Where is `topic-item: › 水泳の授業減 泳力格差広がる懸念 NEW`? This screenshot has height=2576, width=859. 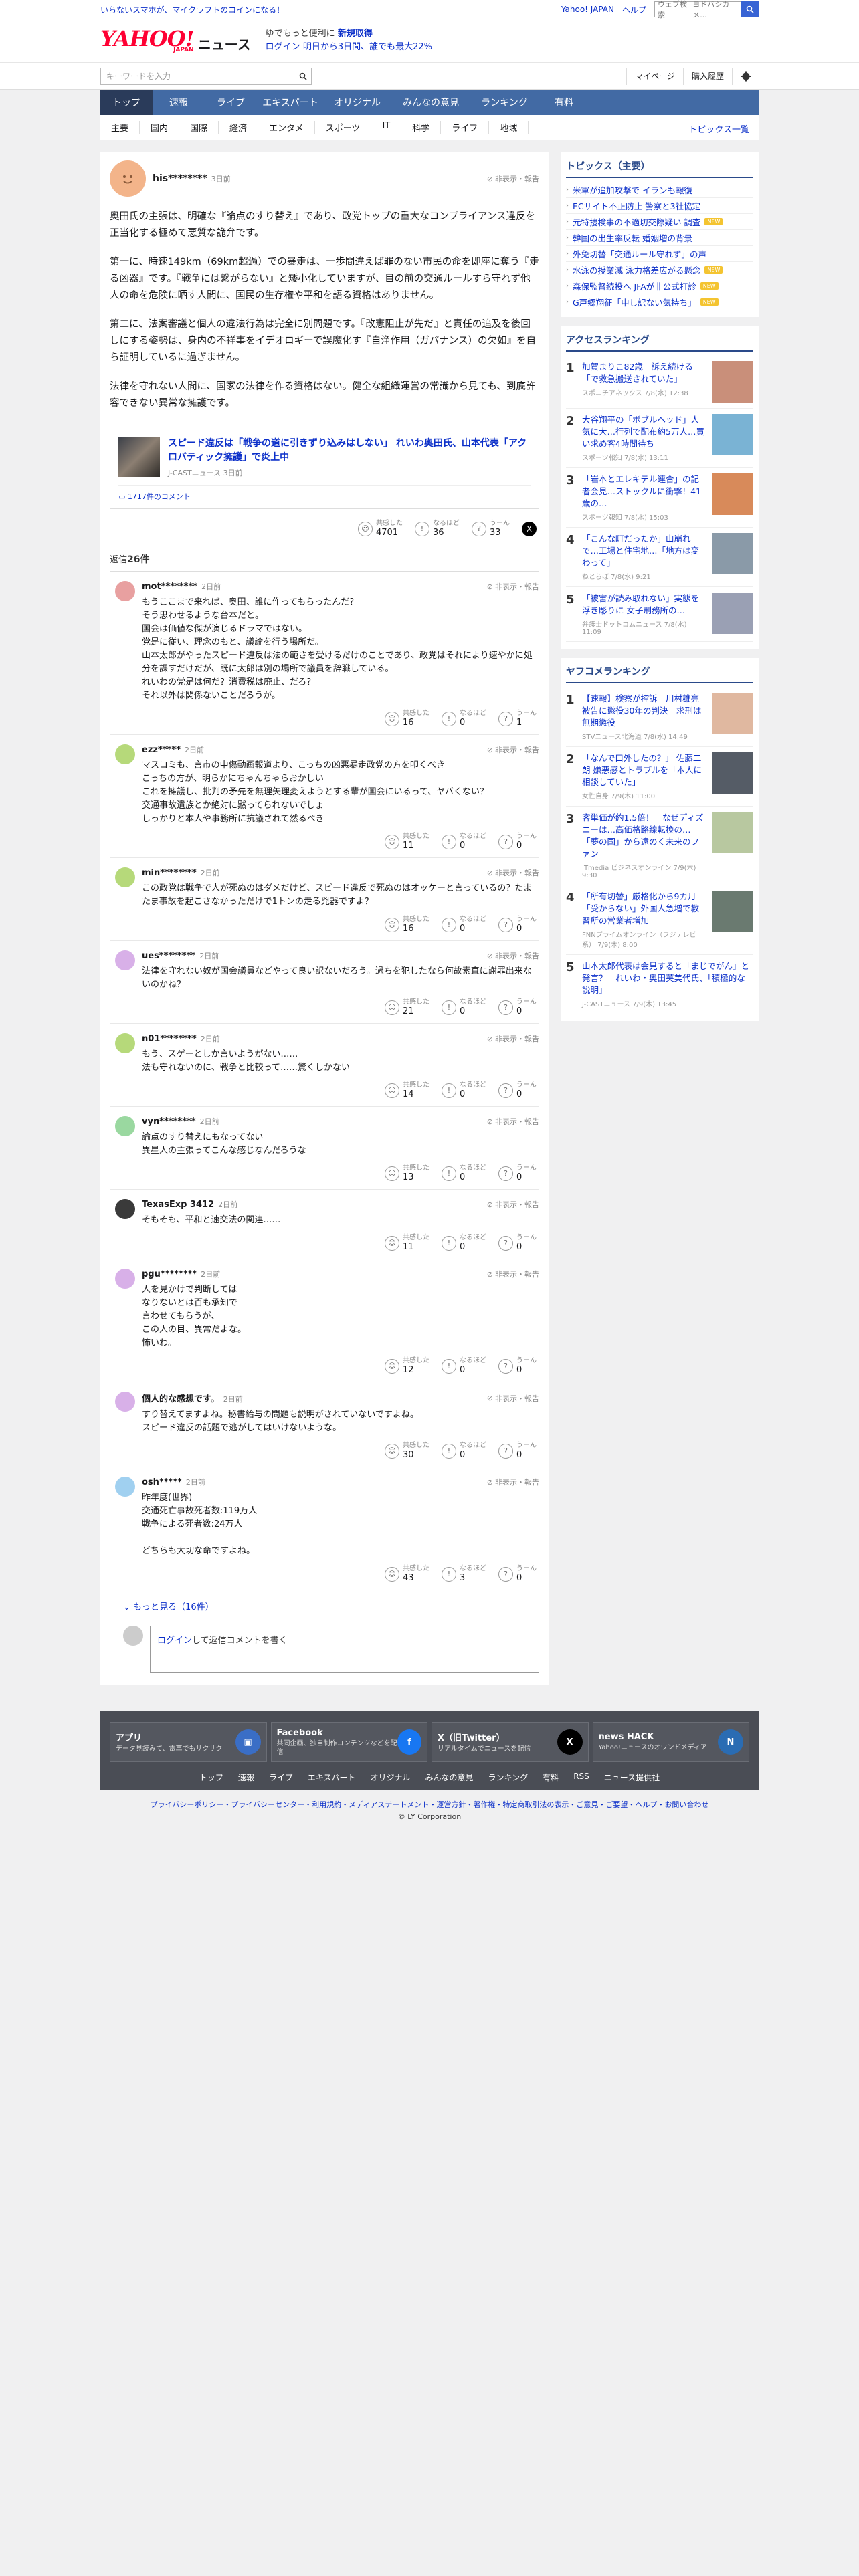
topic-item: › 水泳の授業減 泳力格差広がる懸念 NEW is located at coordinates (660, 270).